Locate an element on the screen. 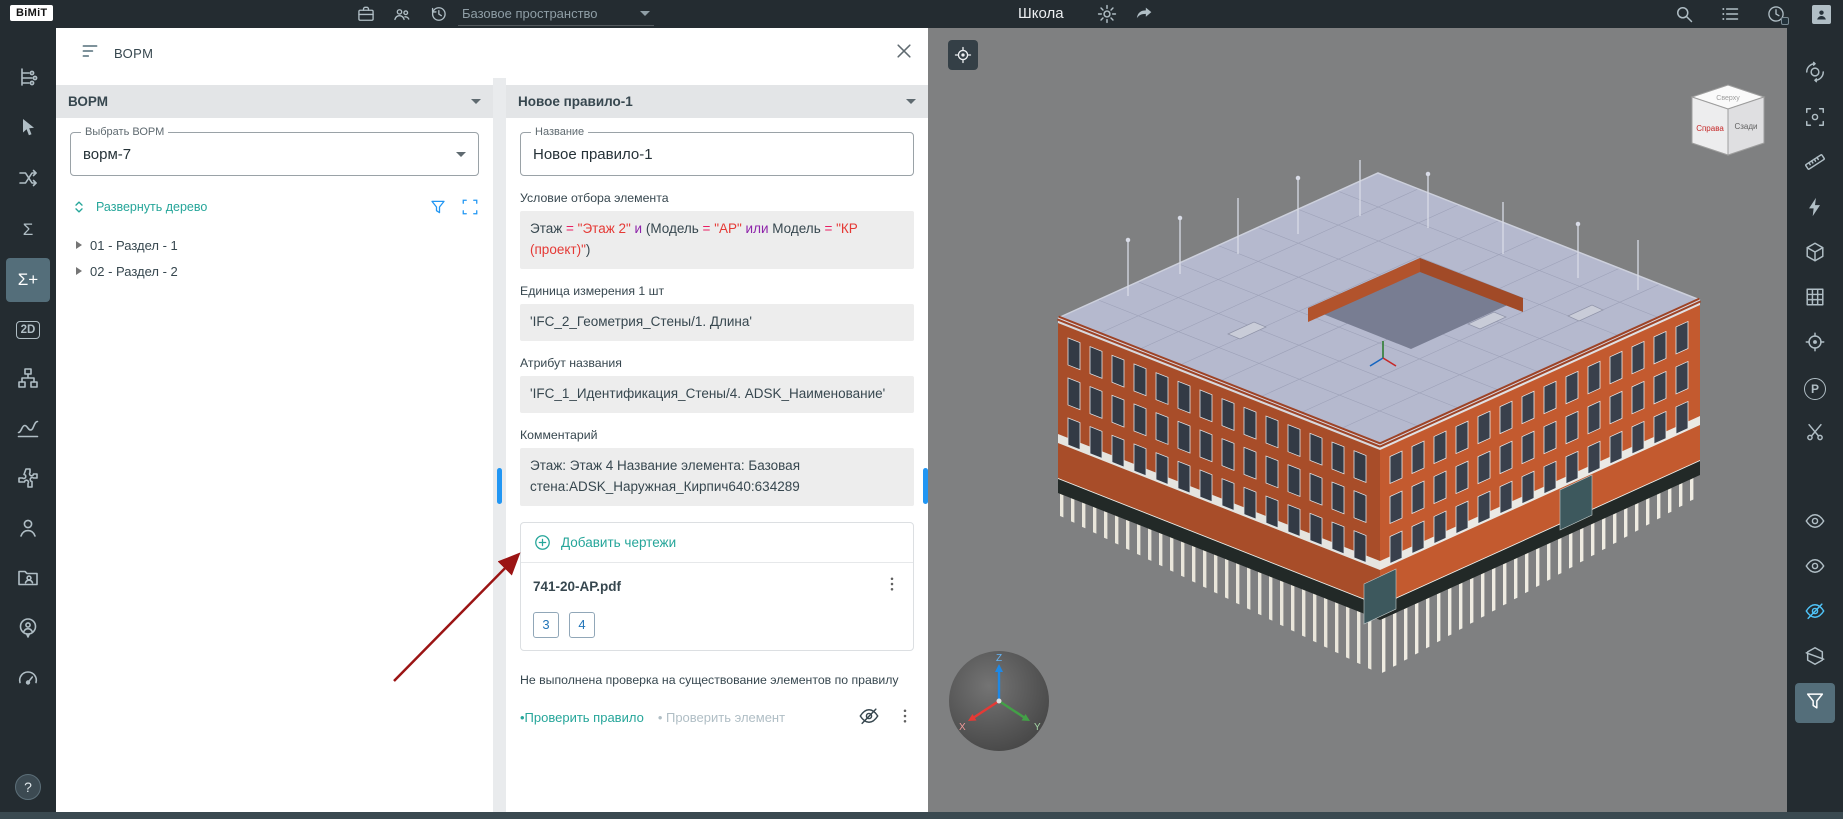 This screenshot has width=1843, height=819. tool-graphs is located at coordinates (28, 430).